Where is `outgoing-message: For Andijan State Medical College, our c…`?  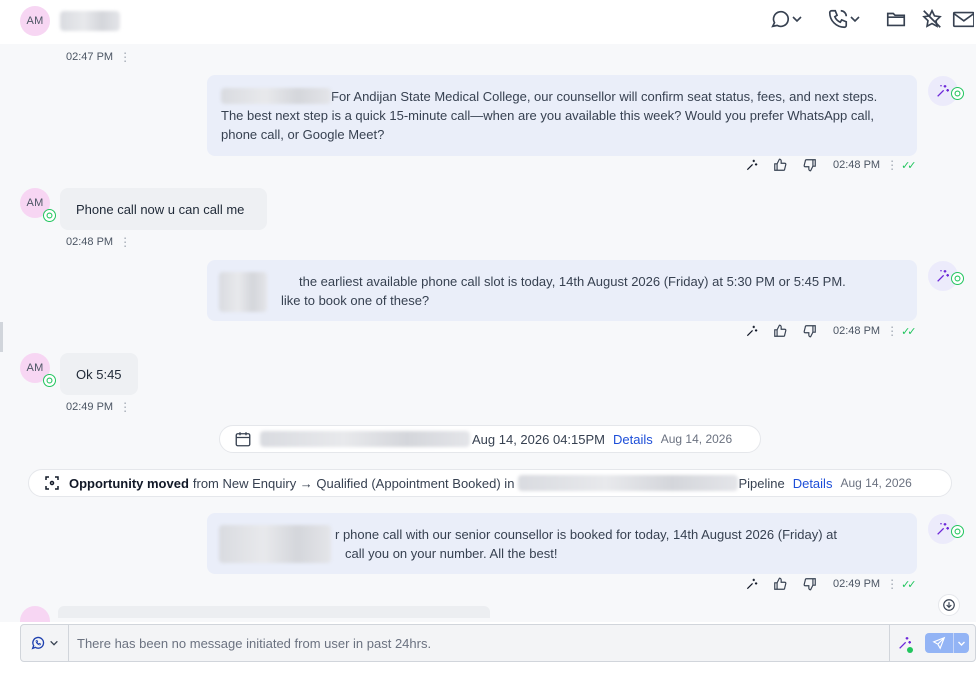 outgoing-message: For Andijan State Medical College, our c… is located at coordinates (562, 115).